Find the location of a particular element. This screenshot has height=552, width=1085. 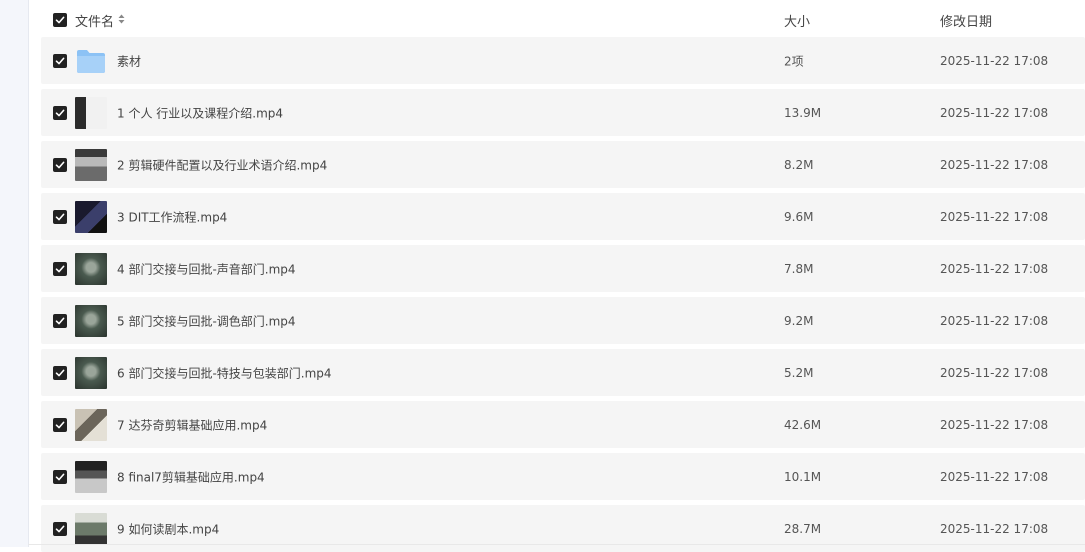

name-column-label: 文件名 is located at coordinates (95, 22).